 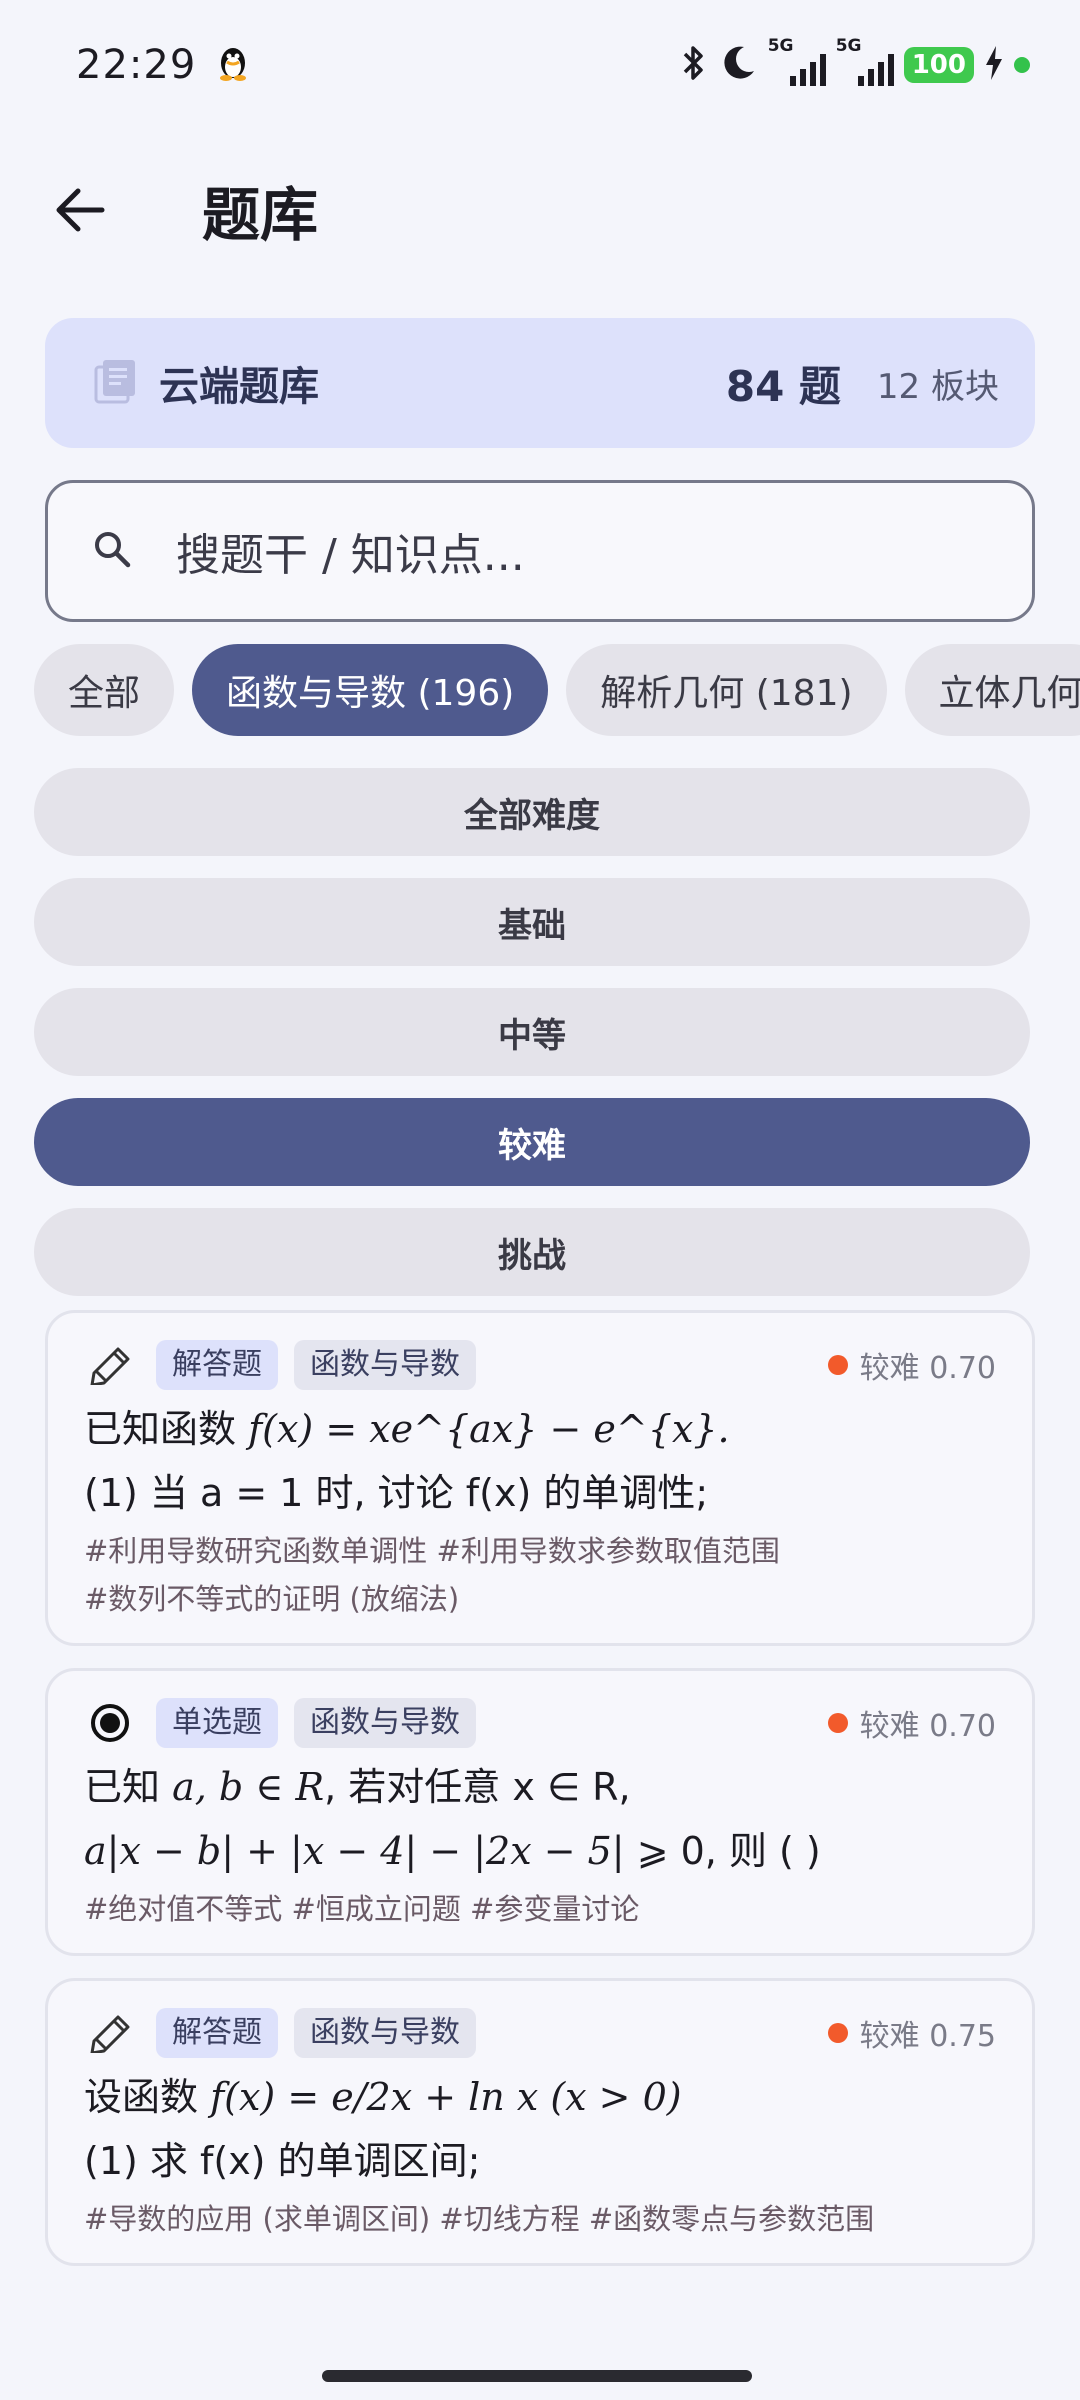 I want to click on math-expression: a|x − b| + |x − 4| − |2x − 5|, so click(x=354, y=1851).